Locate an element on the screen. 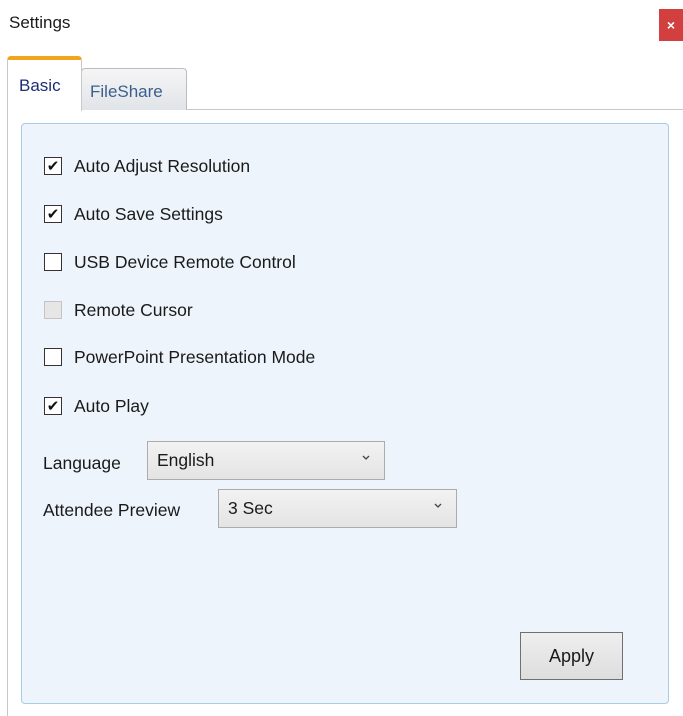 This screenshot has width=683, height=716. remote-cursor-checkbox is located at coordinates (53, 310).